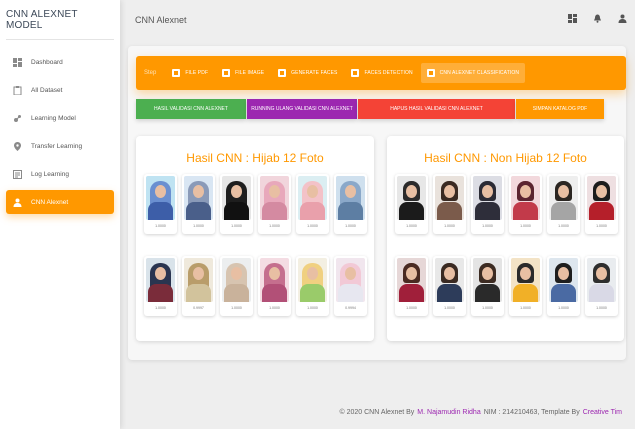 The image size is (635, 429). Describe the element at coordinates (57, 146) in the screenshot. I see `sidebar-item-label: Transfer Learning` at that location.